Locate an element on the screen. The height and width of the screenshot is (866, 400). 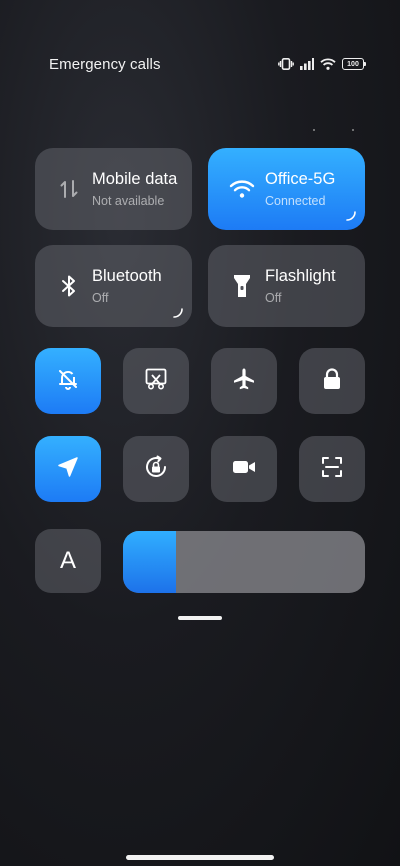
battery-icon: 100 is located at coordinates (354, 64).